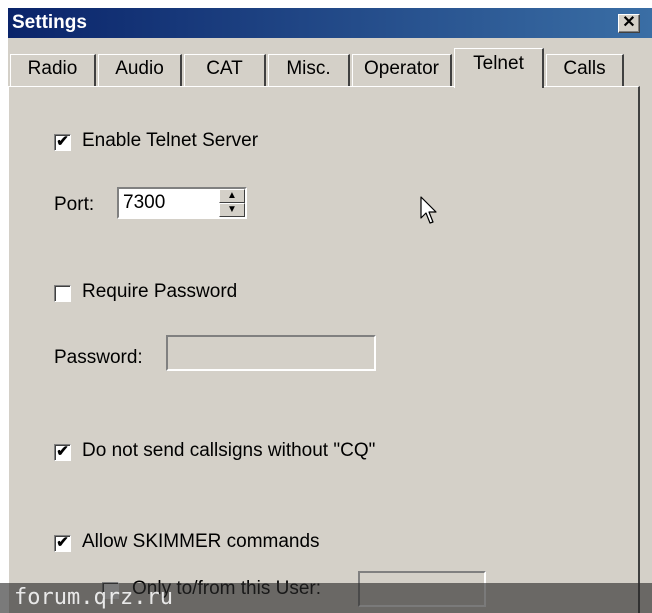 This screenshot has width=652, height=613. What do you see at coordinates (170, 140) in the screenshot?
I see `enable-telnet-label: Enable Telnet Server` at bounding box center [170, 140].